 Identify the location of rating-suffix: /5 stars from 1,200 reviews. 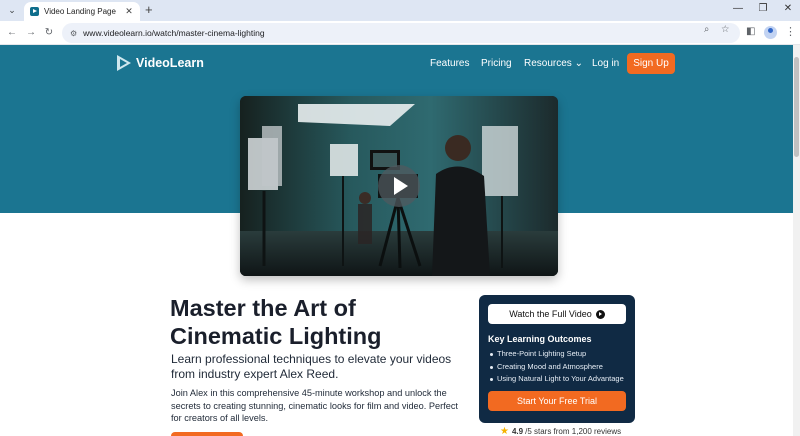
(573, 431).